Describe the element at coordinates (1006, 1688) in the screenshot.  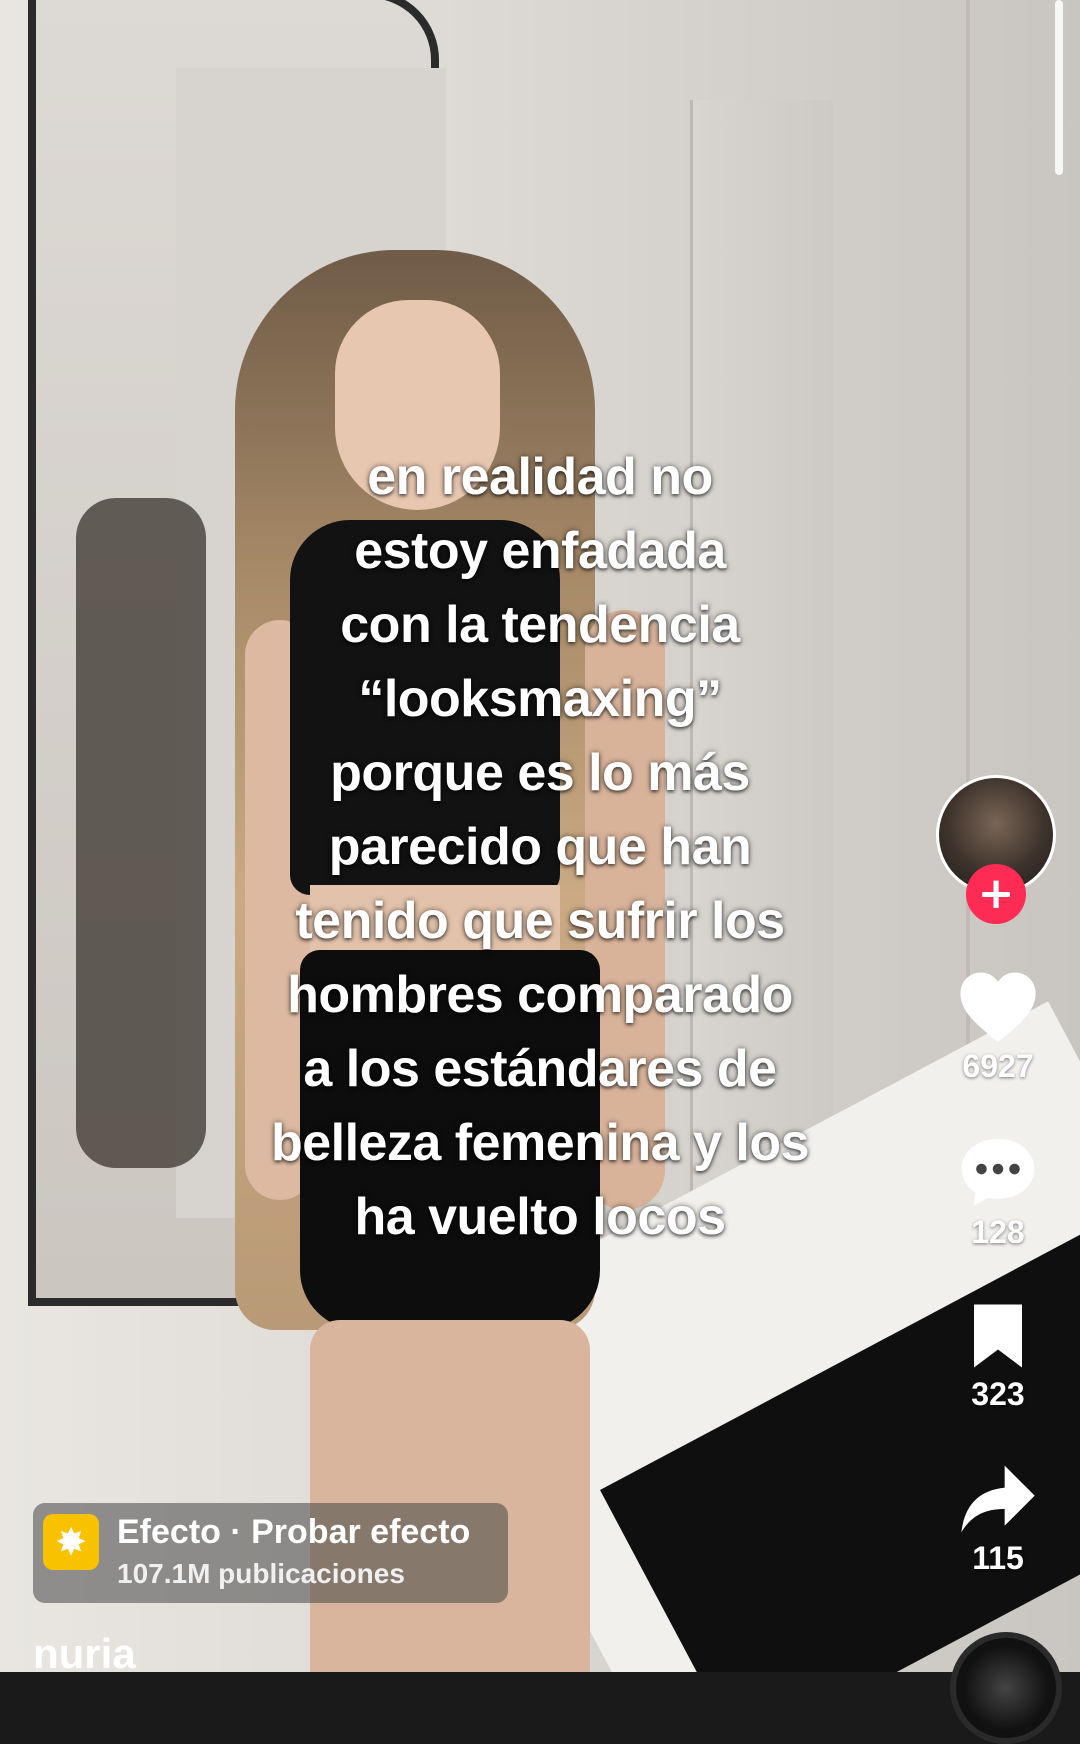
I see `music-disc-icon` at that location.